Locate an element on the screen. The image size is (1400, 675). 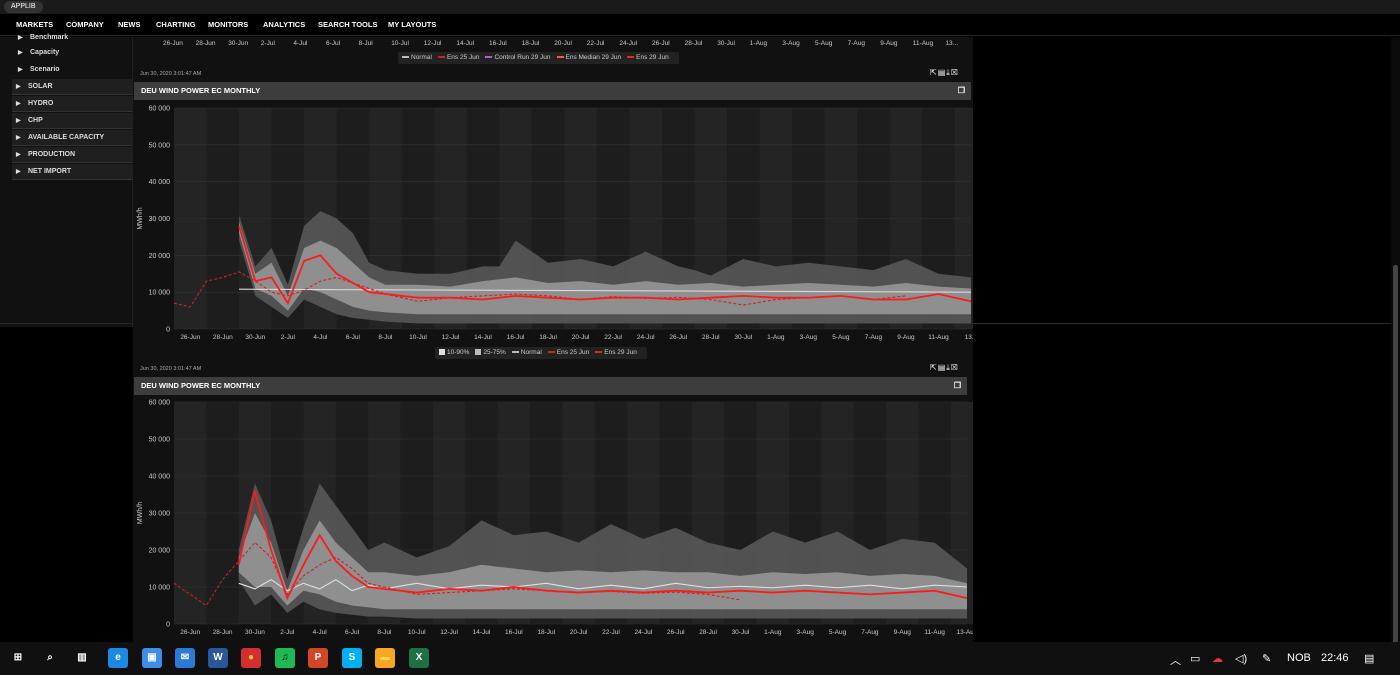
sidebar-category-hydro: ▶ HYDRO is located at coordinates (72, 104).